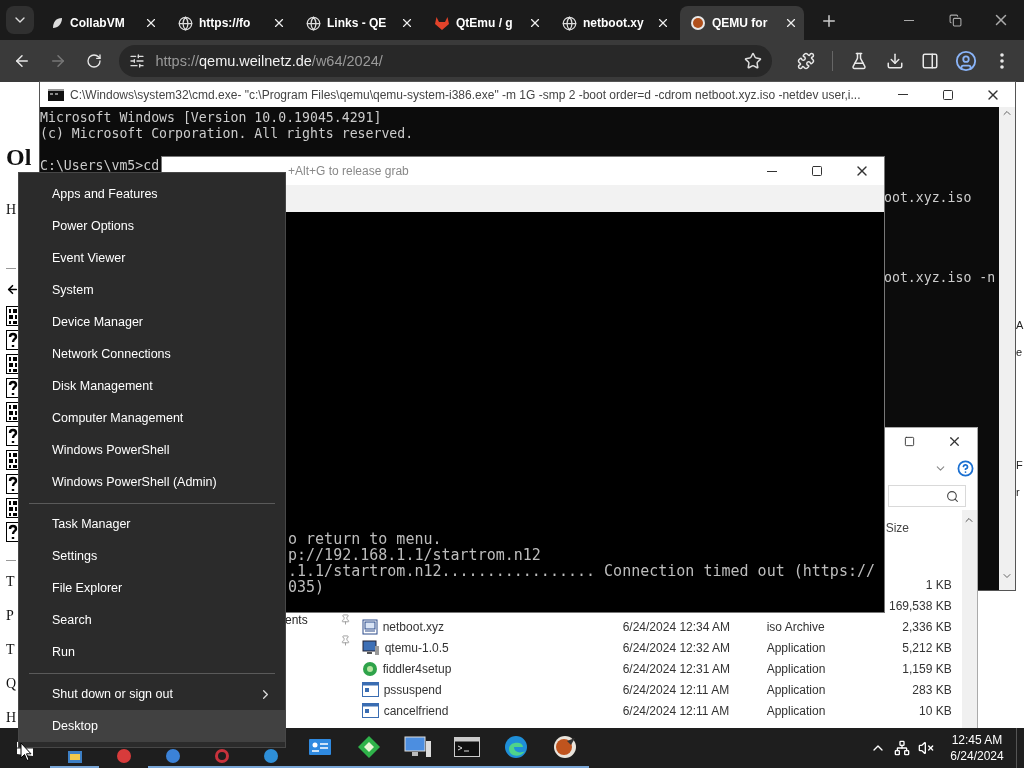  What do you see at coordinates (926, 668) in the screenshot?
I see `table-cell-text: 1,159 KB` at bounding box center [926, 668].